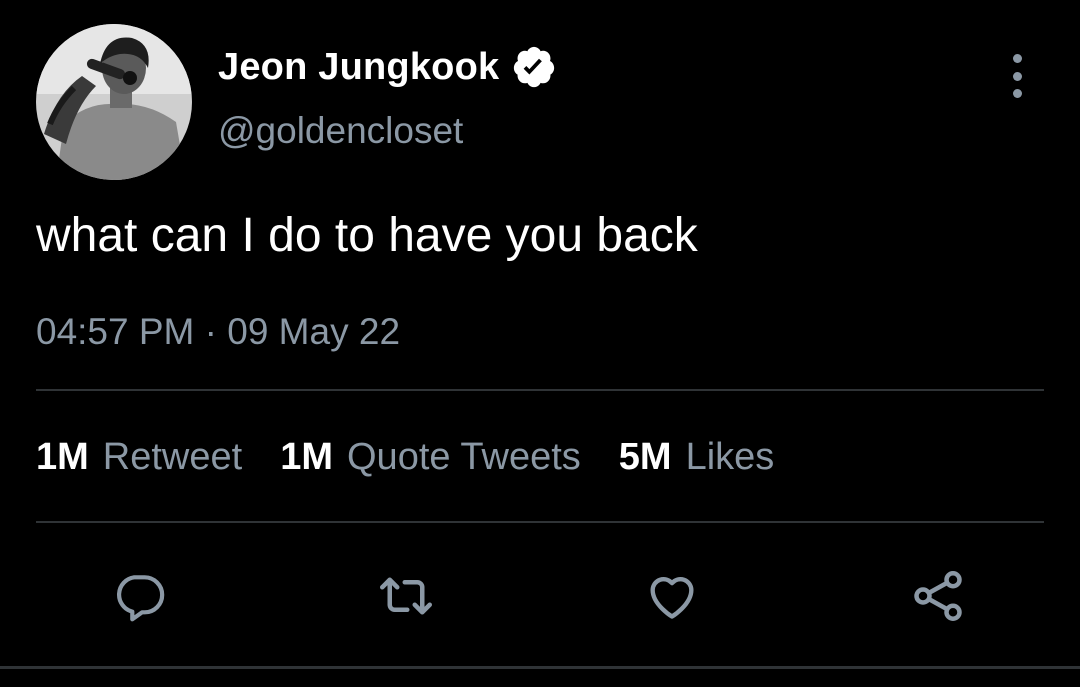 The width and height of the screenshot is (1080, 687). I want to click on tweet-timestamp: 04:57 PM · 09 May 22, so click(218, 332).